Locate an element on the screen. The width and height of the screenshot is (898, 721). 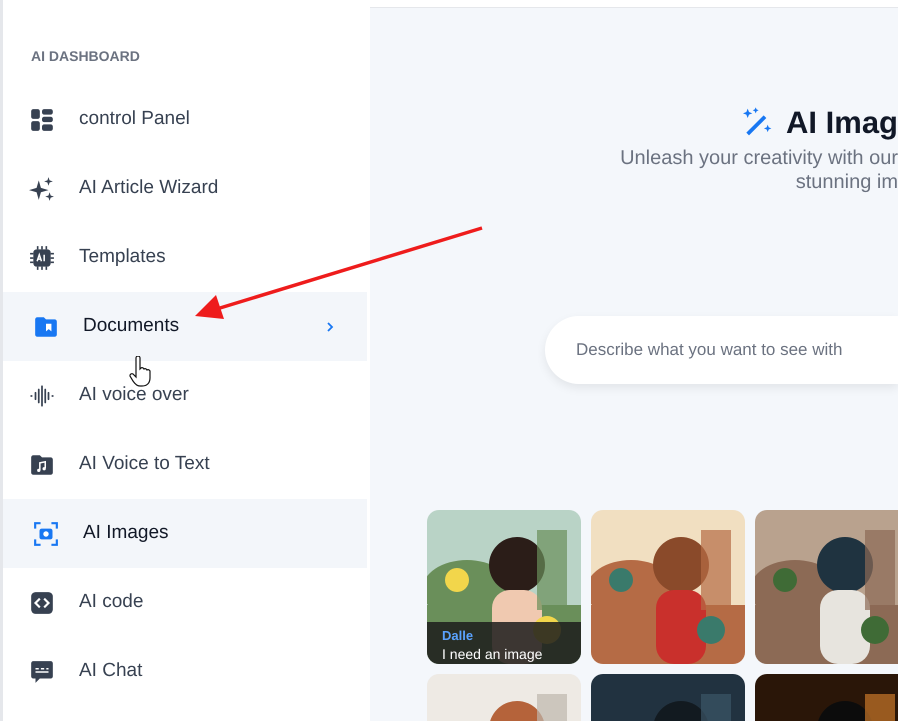
sparkles-icon is located at coordinates (42, 189).